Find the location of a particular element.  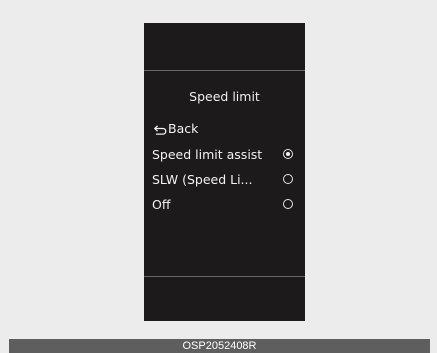

top-divider is located at coordinates (224, 70).